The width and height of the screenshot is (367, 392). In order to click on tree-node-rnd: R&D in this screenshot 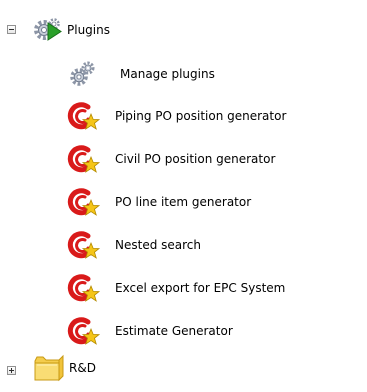, I will do `click(80, 368)`.